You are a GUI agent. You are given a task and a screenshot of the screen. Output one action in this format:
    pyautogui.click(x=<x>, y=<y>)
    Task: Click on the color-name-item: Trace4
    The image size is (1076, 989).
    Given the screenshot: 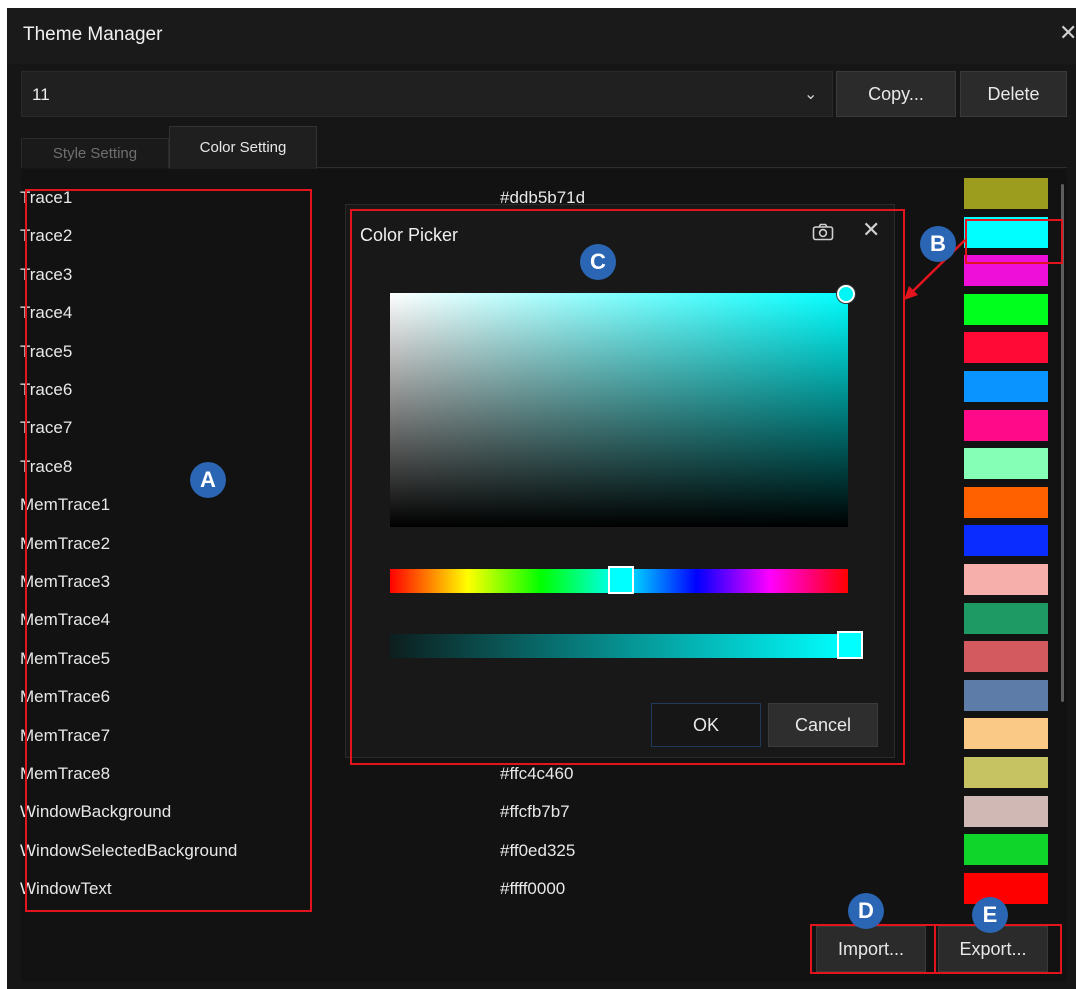 What is the action you would take?
    pyautogui.click(x=46, y=313)
    